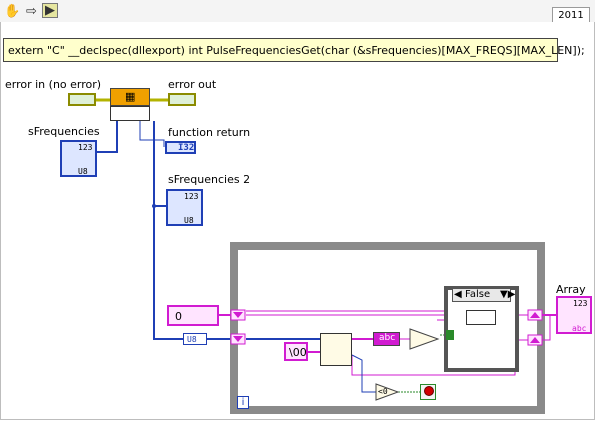 The image size is (596, 421). What do you see at coordinates (192, 339) in the screenshot?
I see `cast-u8-text: U8` at bounding box center [192, 339].